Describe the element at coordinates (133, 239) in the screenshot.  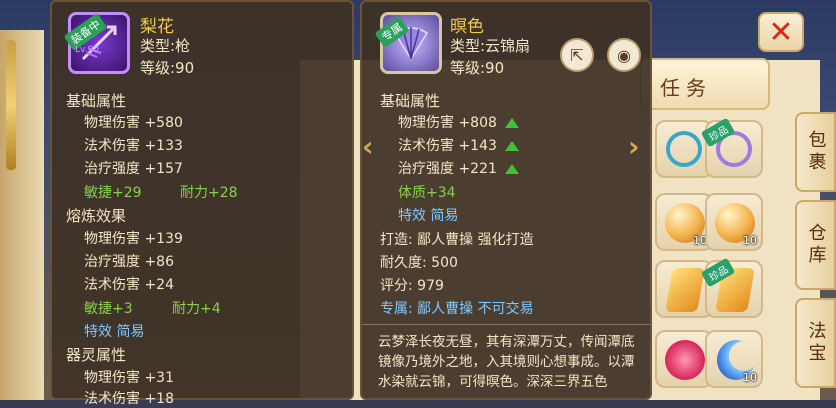
I see `stat-line: 物理伤害 +139` at that location.